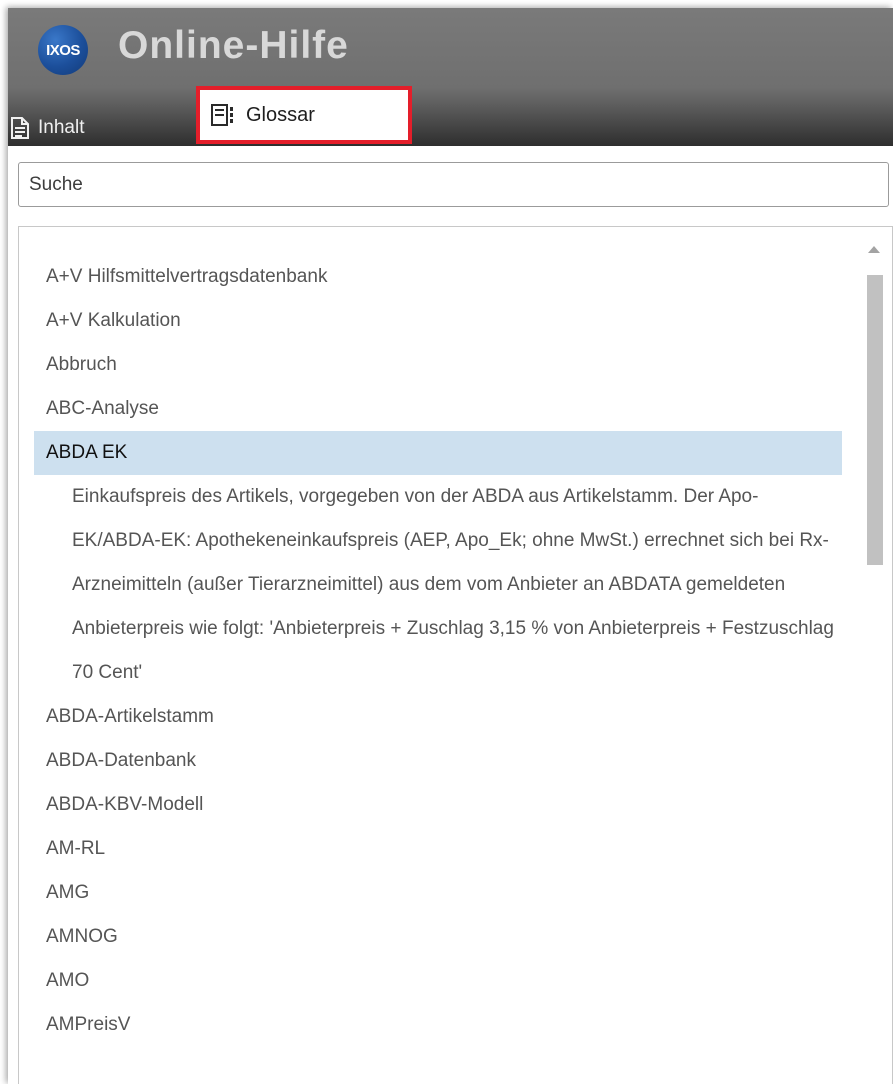 The height and width of the screenshot is (1084, 893). I want to click on app-title: Online-Hilfe, so click(233, 45).